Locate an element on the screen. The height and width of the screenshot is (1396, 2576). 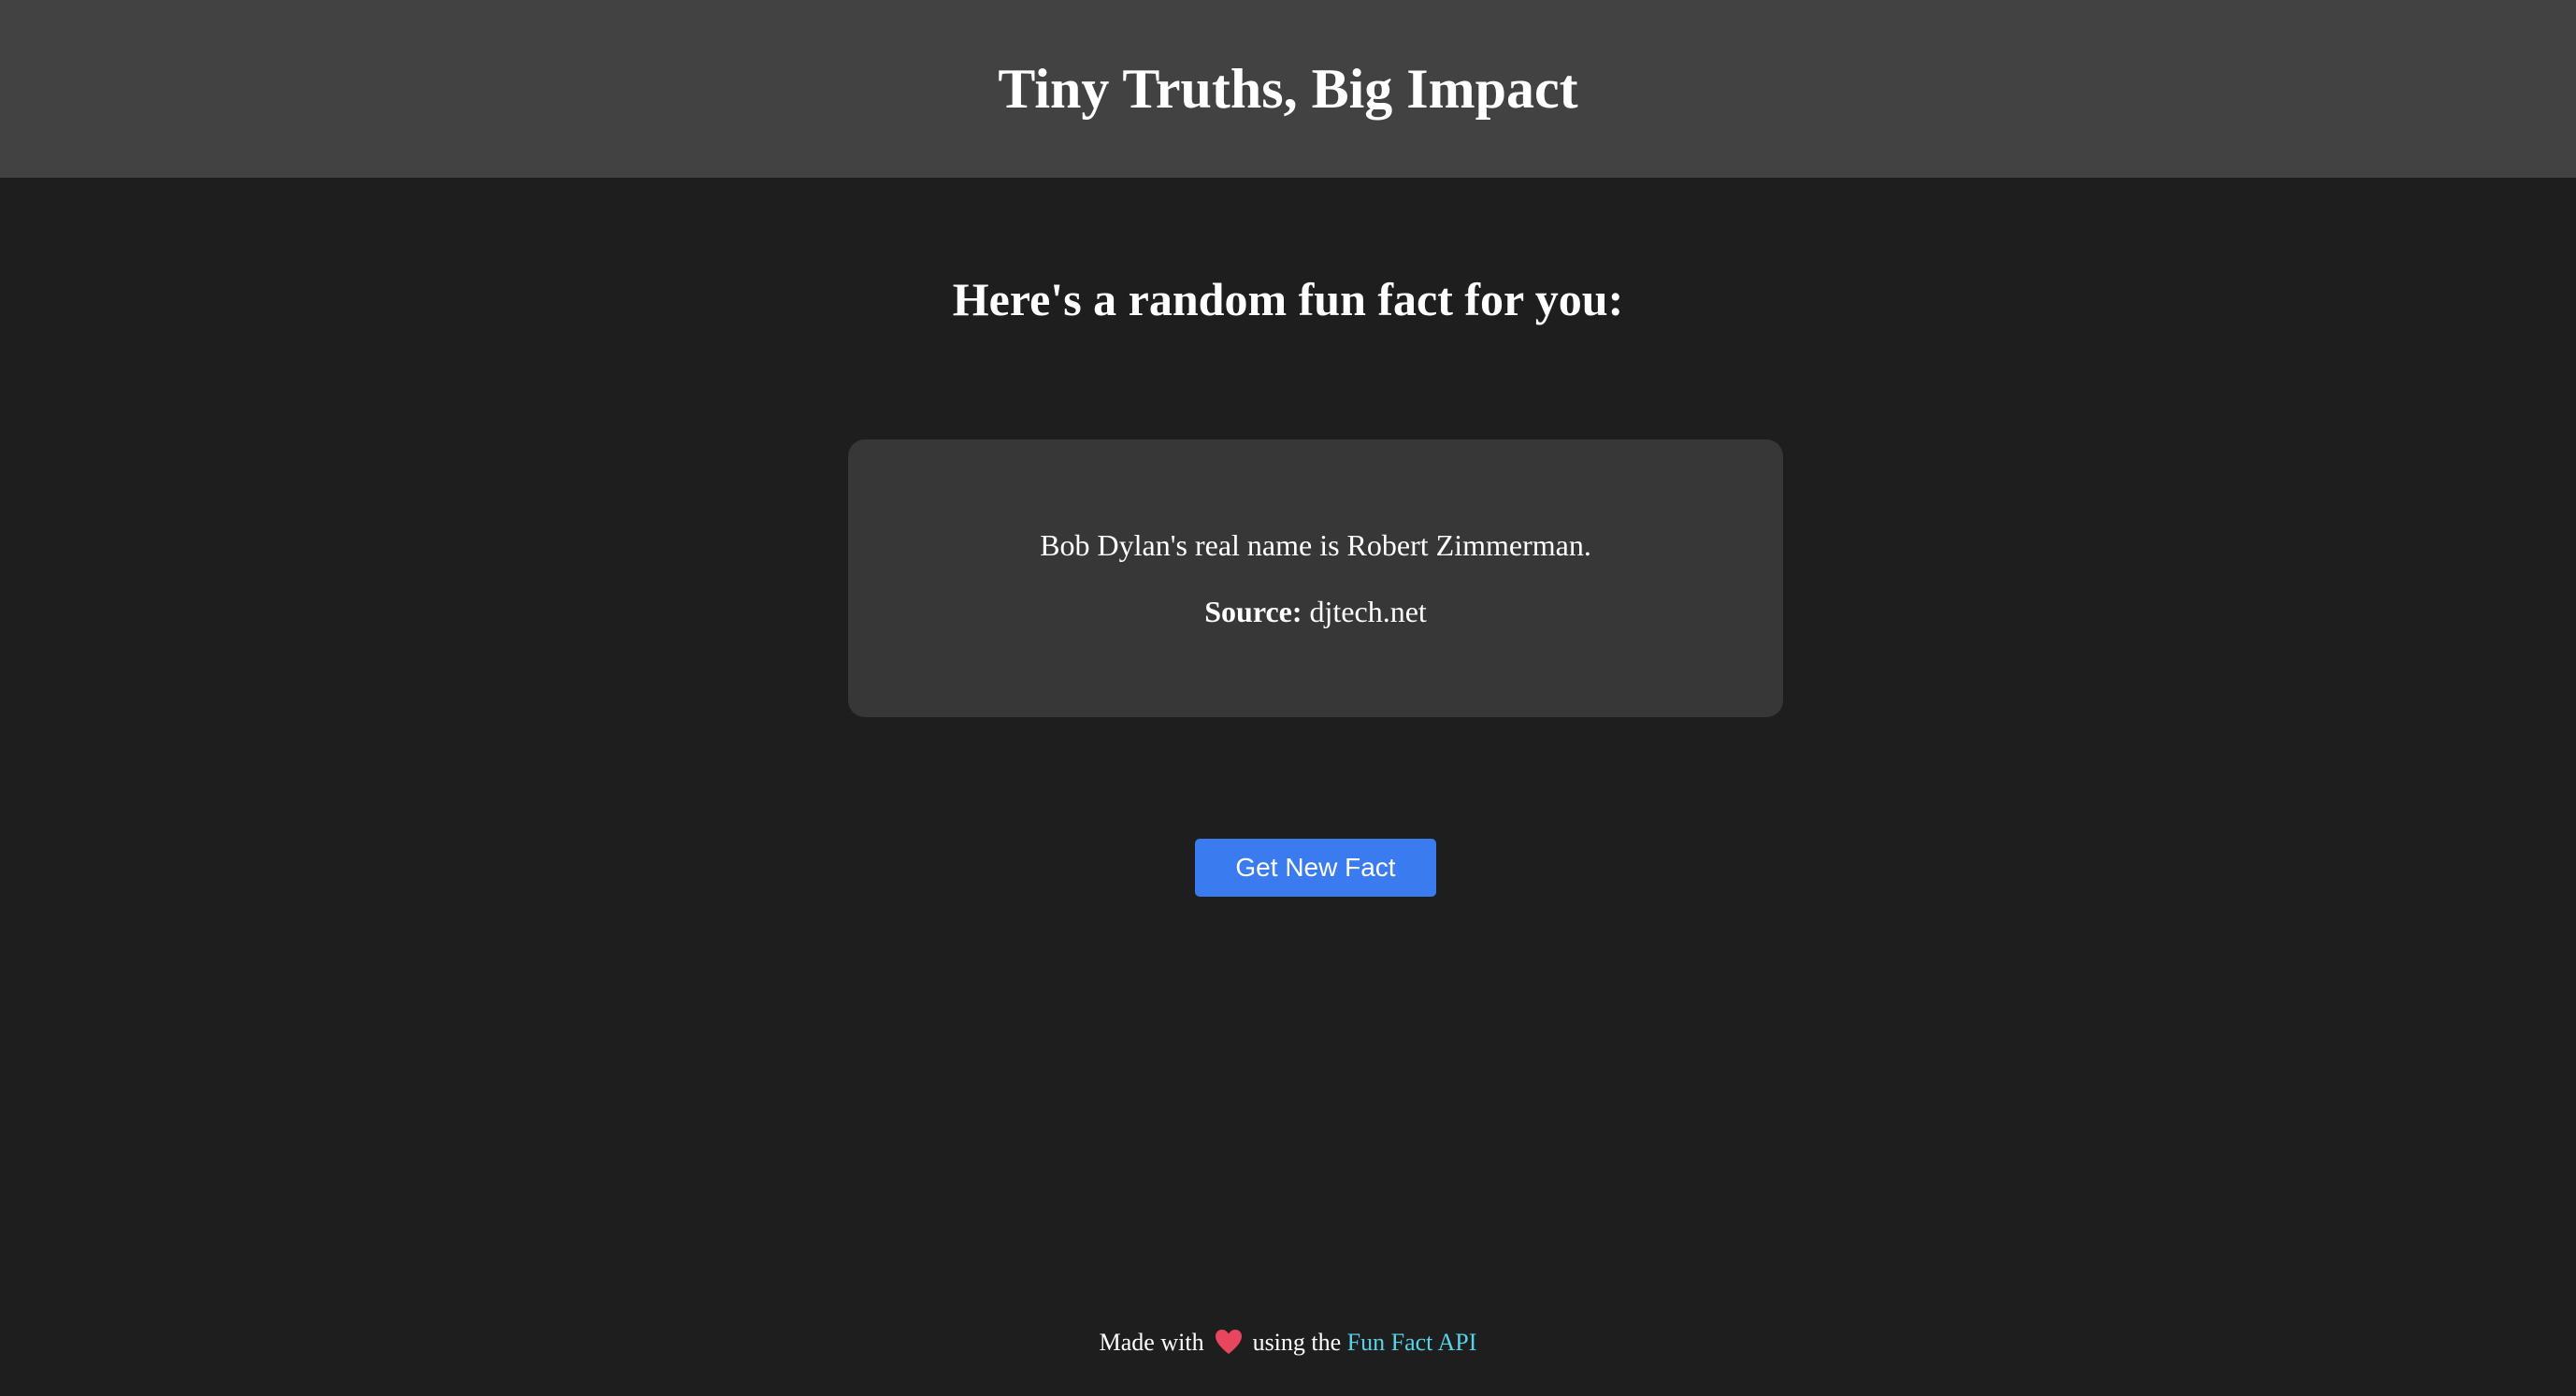
site-header: Tiny Truths, Big Impact is located at coordinates (1288, 89).